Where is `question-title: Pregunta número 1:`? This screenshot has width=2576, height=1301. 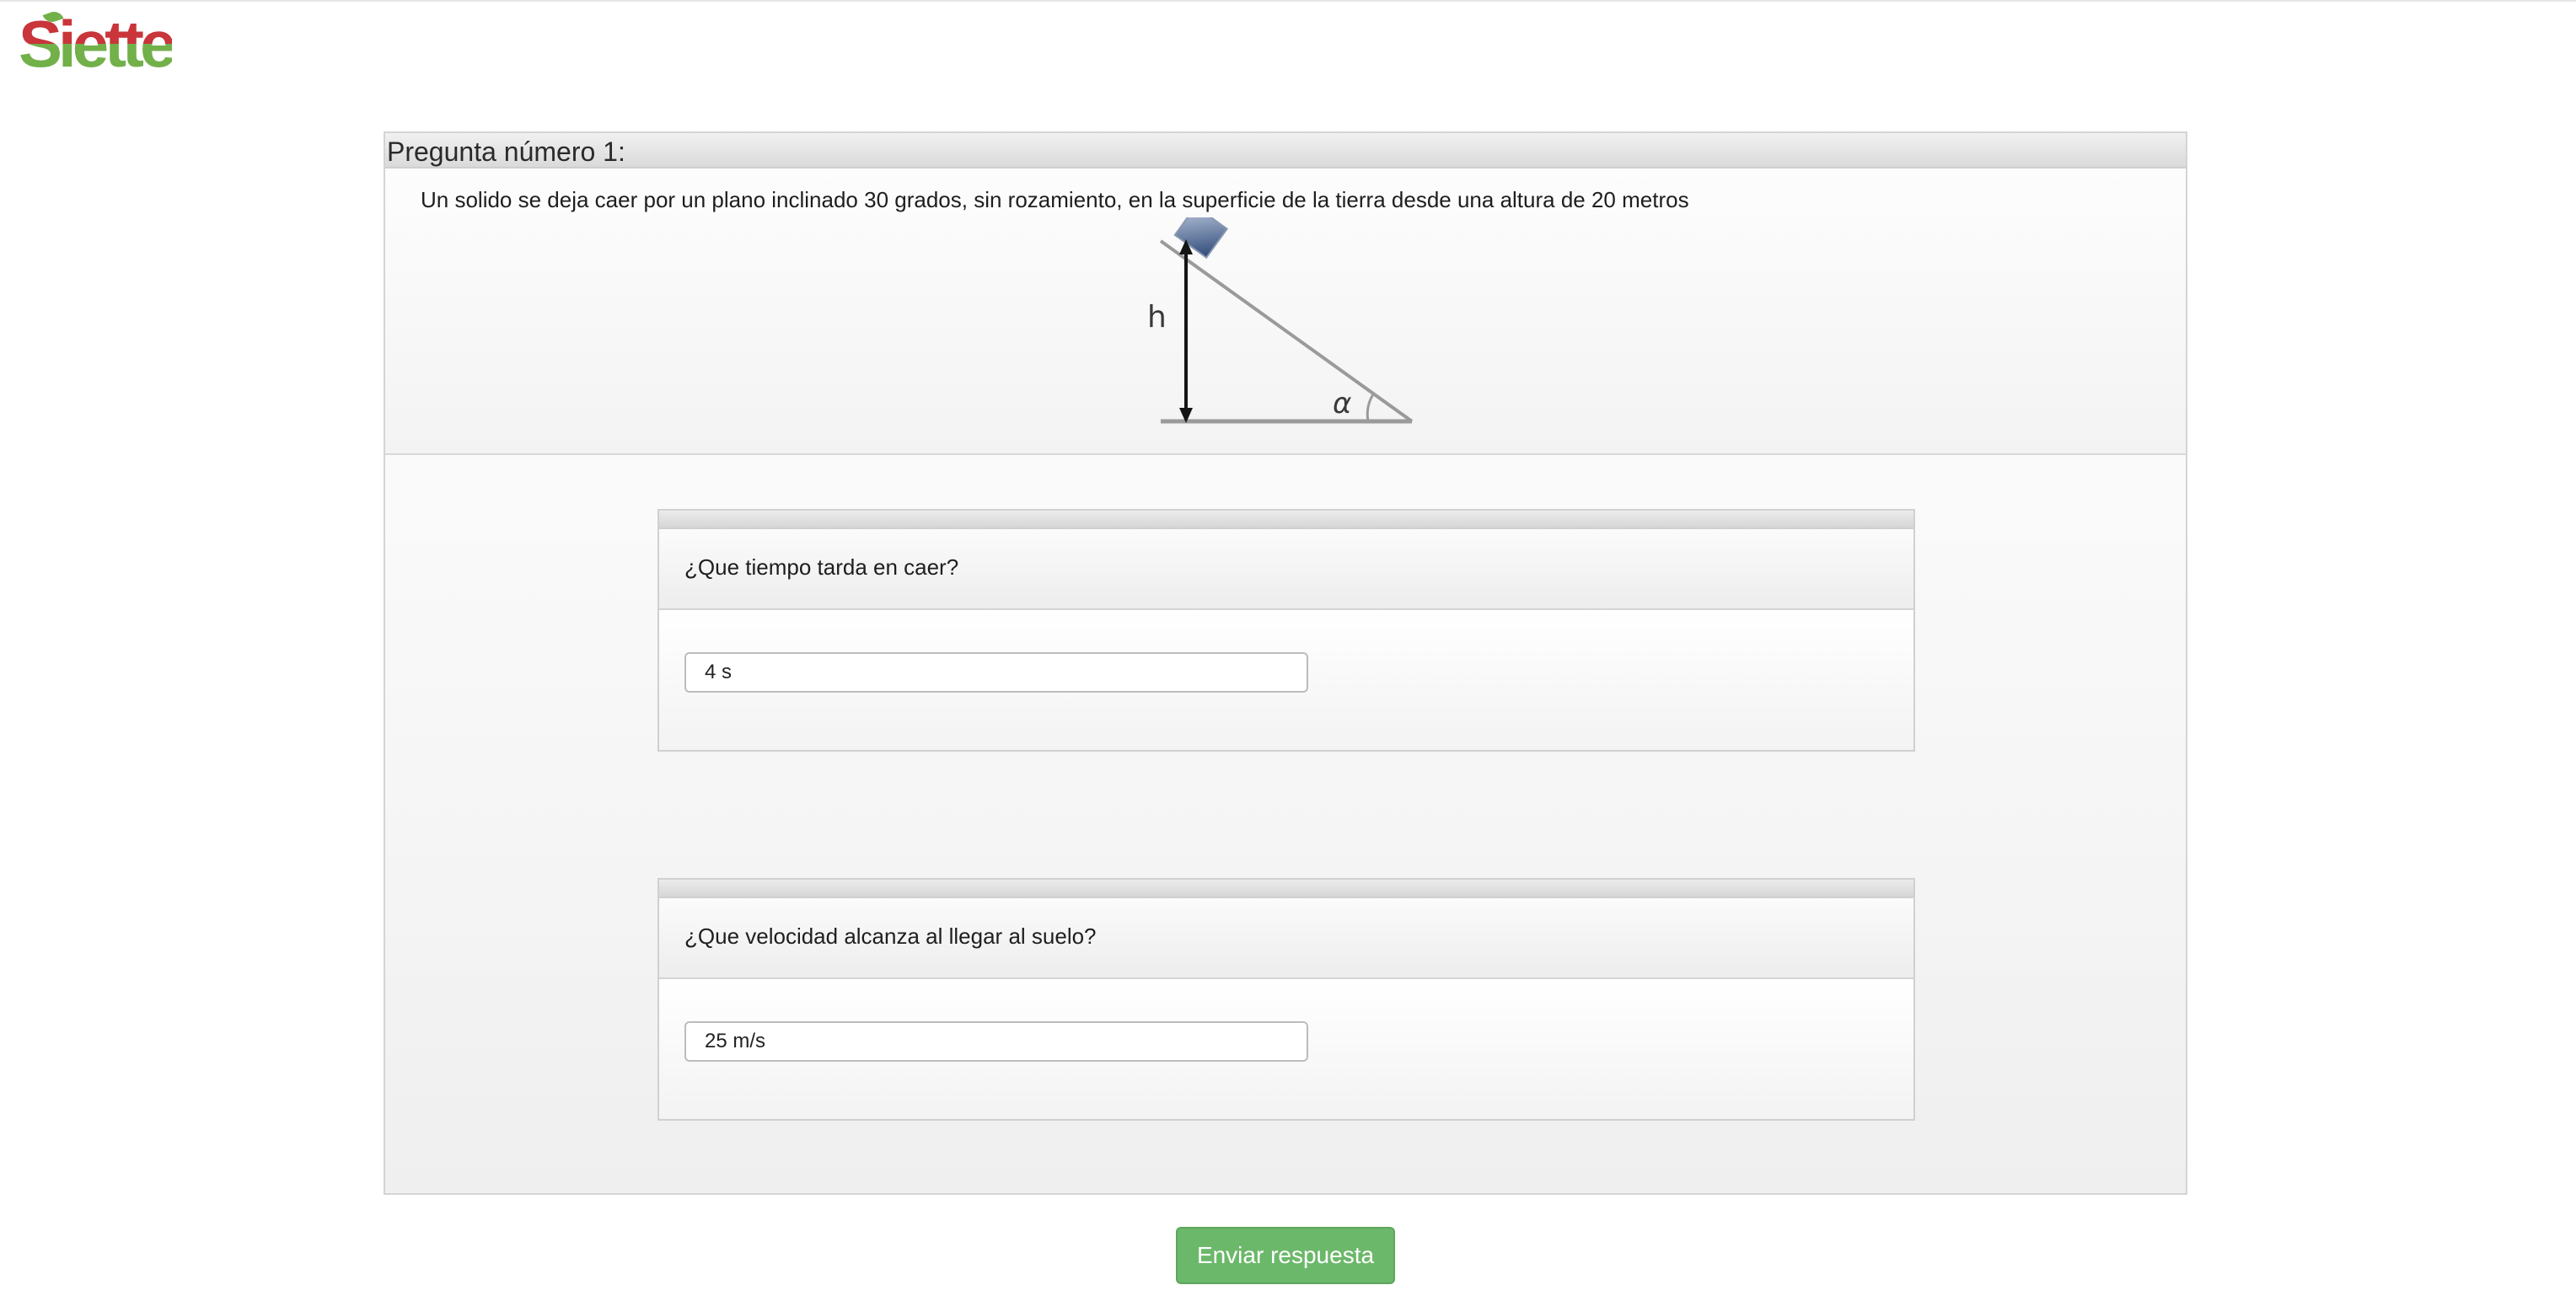
question-title: Pregunta número 1: is located at coordinates (506, 152).